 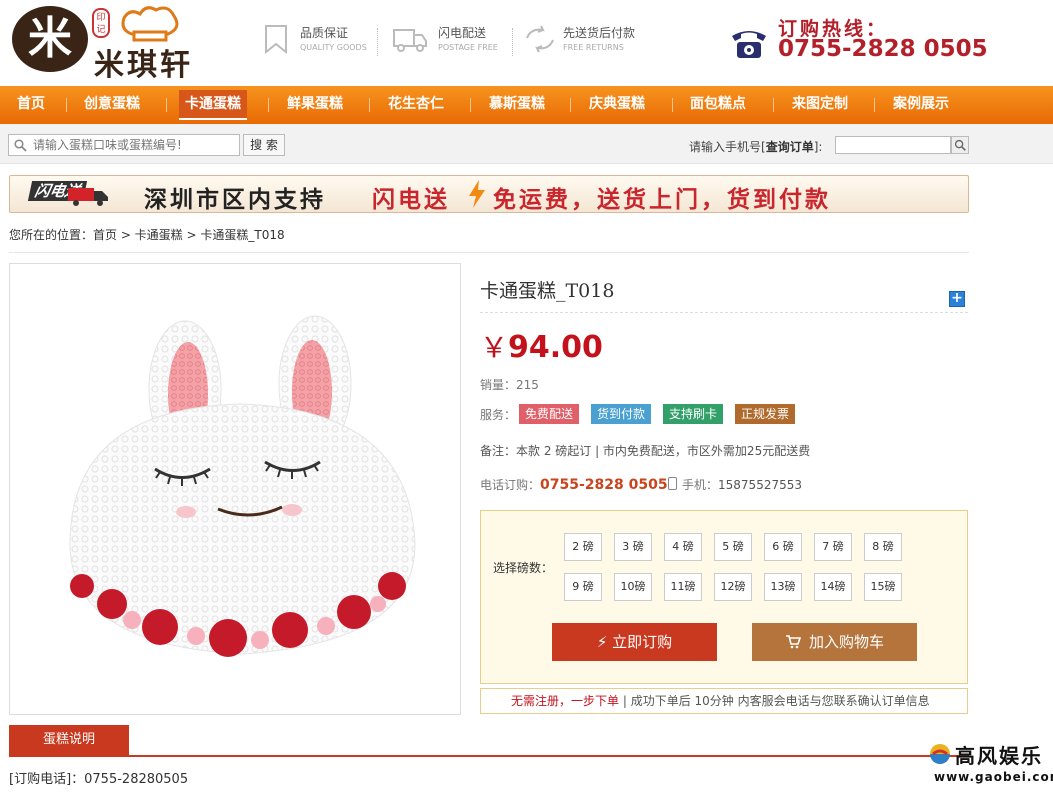 I want to click on order-search-icon, so click(x=960, y=145).